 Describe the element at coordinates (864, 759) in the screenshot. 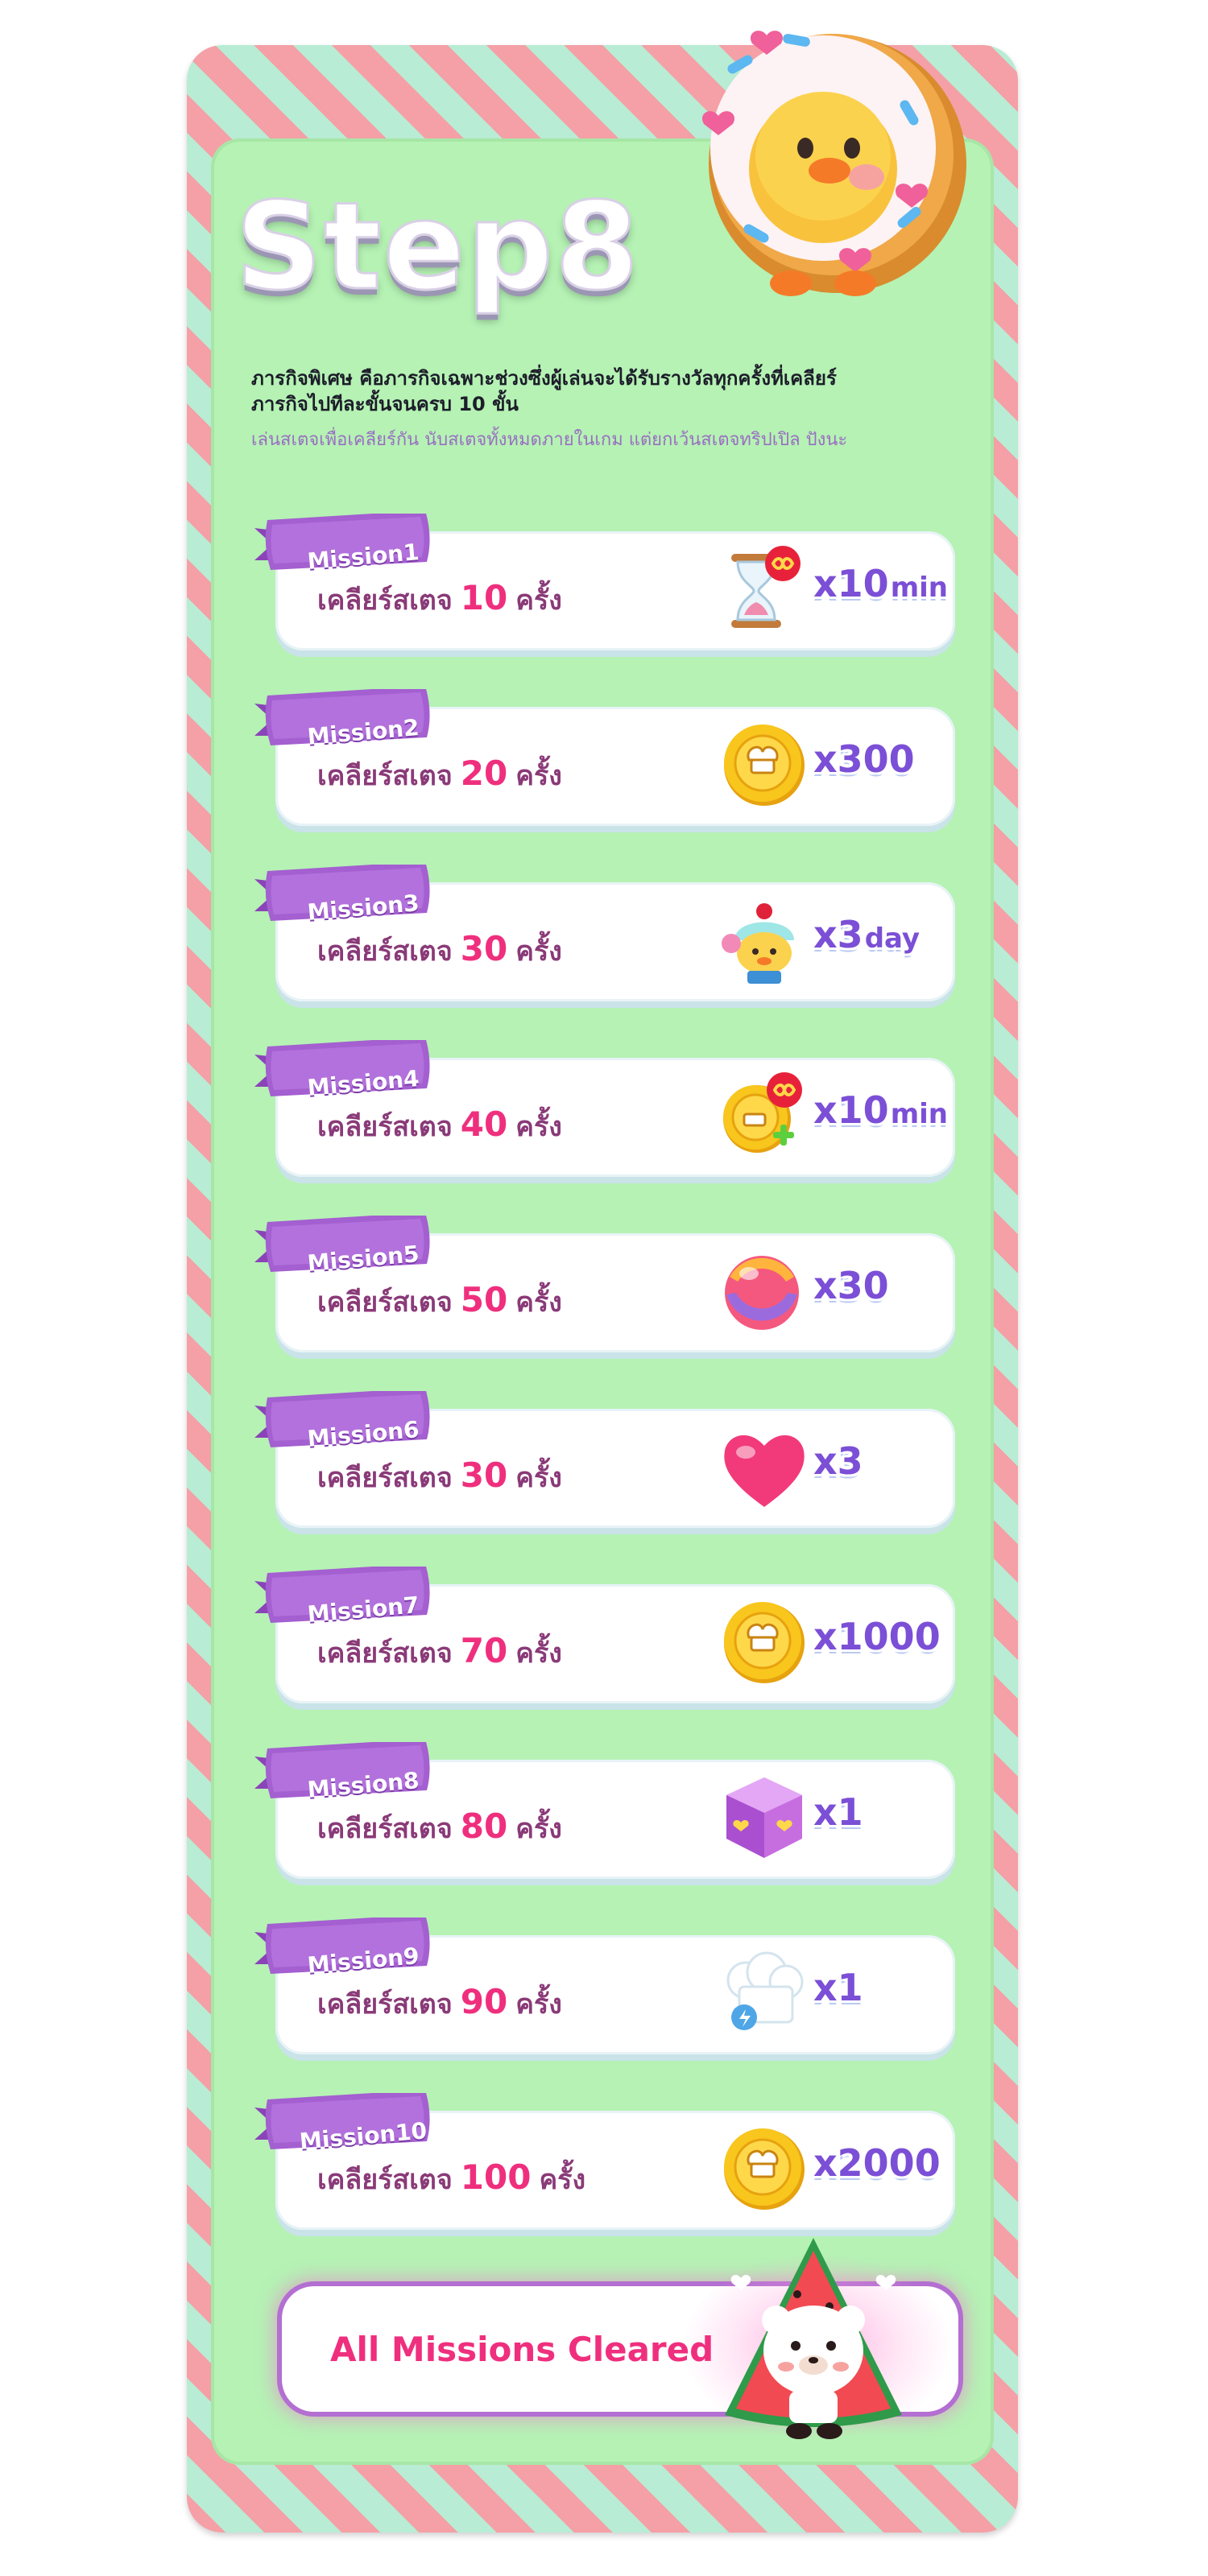

I see `reward-quantity: x300` at that location.